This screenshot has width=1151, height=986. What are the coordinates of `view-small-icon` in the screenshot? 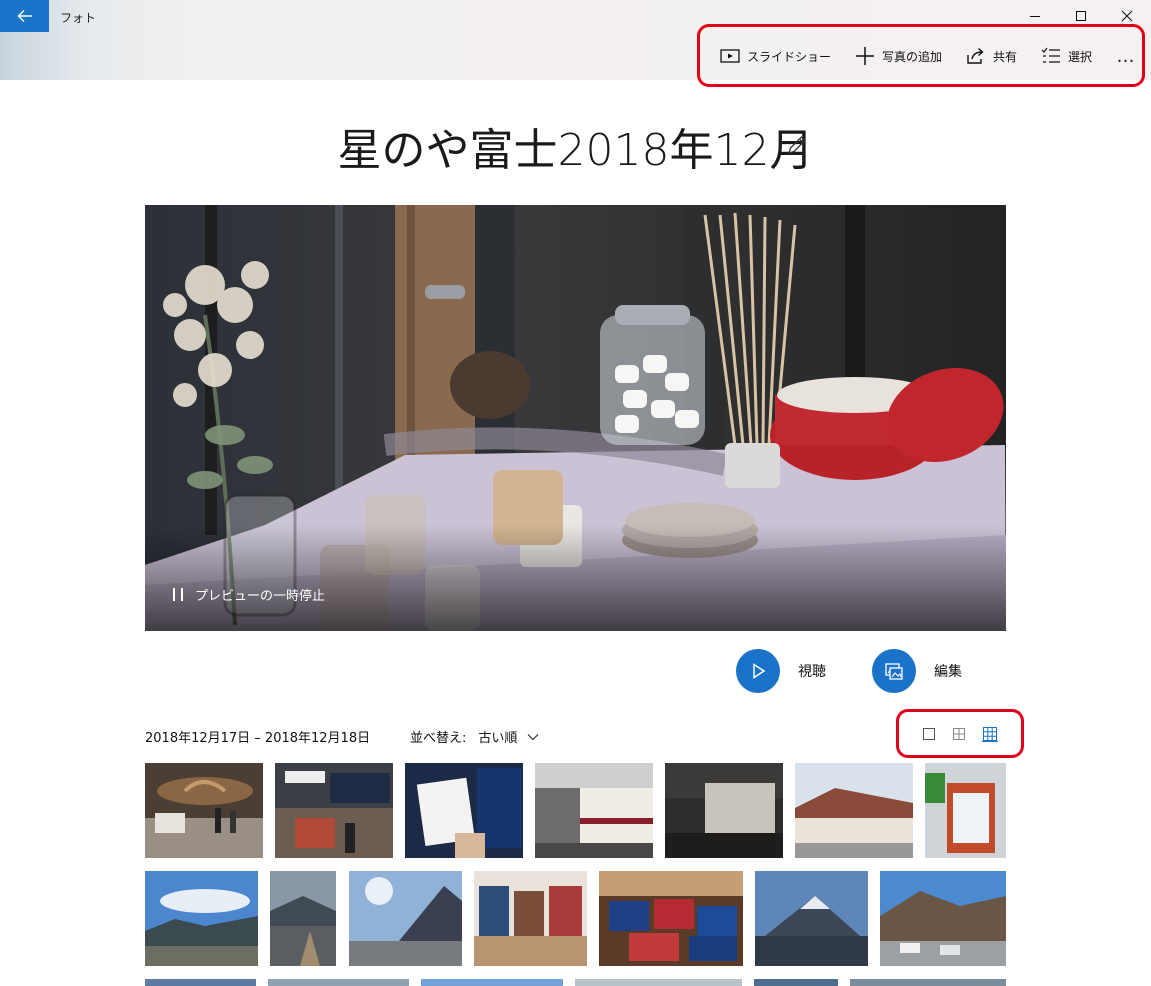 It's located at (990, 734).